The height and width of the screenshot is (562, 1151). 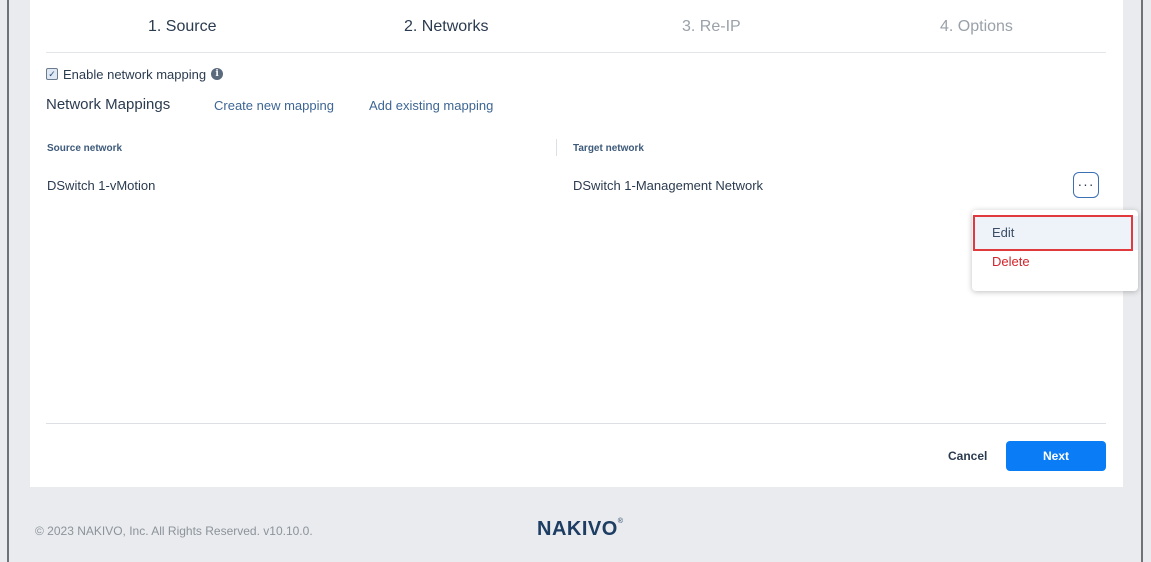 What do you see at coordinates (1142, 281) in the screenshot?
I see `window-frame-right` at bounding box center [1142, 281].